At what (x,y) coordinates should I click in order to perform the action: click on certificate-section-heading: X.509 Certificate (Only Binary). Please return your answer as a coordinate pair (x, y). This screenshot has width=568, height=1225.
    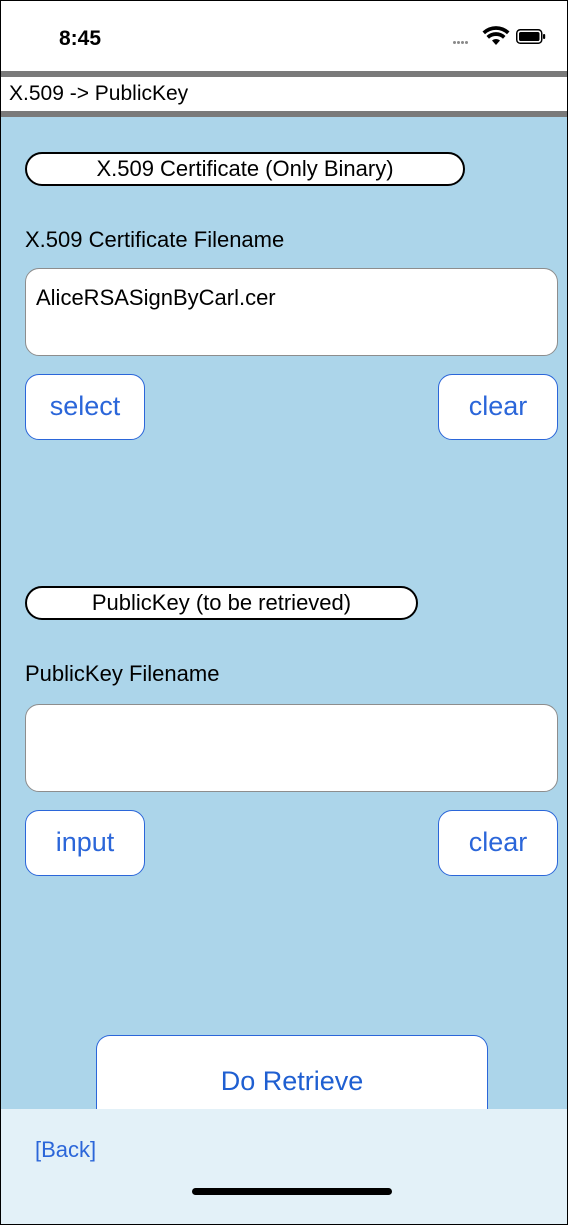
    Looking at the image, I should click on (245, 169).